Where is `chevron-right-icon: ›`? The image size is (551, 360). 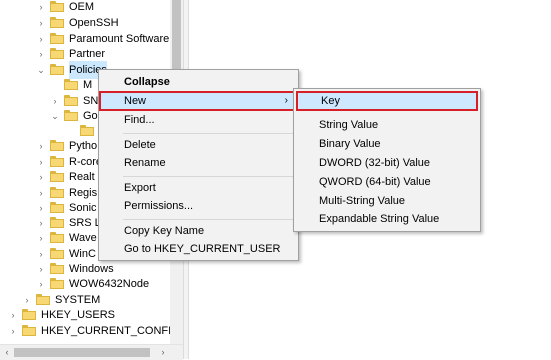
chevron-right-icon: › is located at coordinates (286, 100).